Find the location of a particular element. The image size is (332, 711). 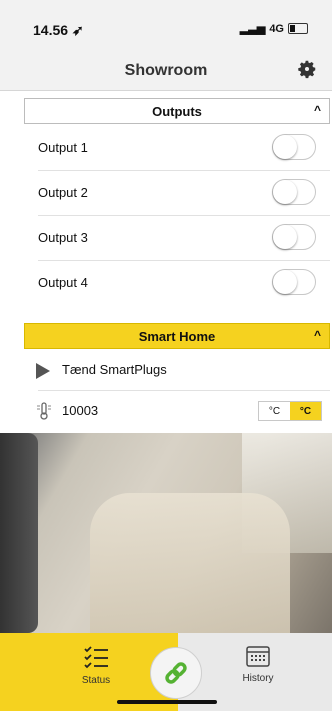

page-title: Showroom is located at coordinates (166, 70).